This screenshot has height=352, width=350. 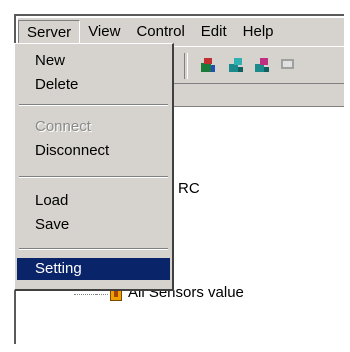 I want to click on menu-help: Help, so click(x=258, y=32).